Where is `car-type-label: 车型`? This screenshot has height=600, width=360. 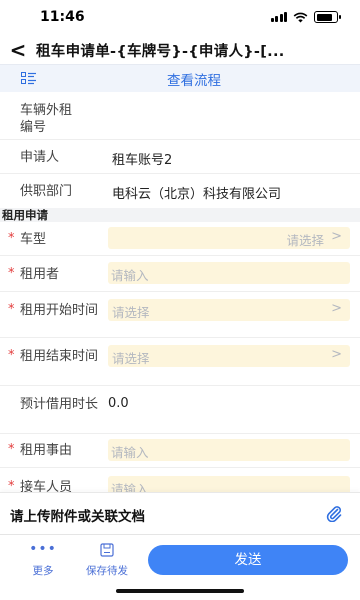
car-type-label: 车型 is located at coordinates (33, 239).